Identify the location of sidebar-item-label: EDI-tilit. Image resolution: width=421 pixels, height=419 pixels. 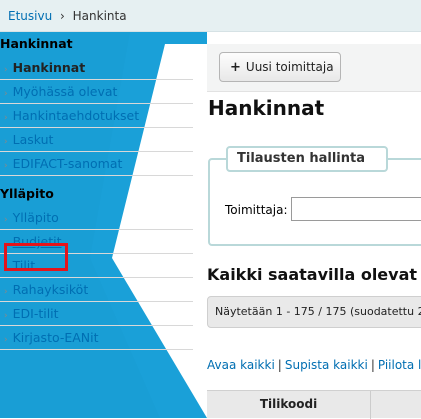
(36, 313).